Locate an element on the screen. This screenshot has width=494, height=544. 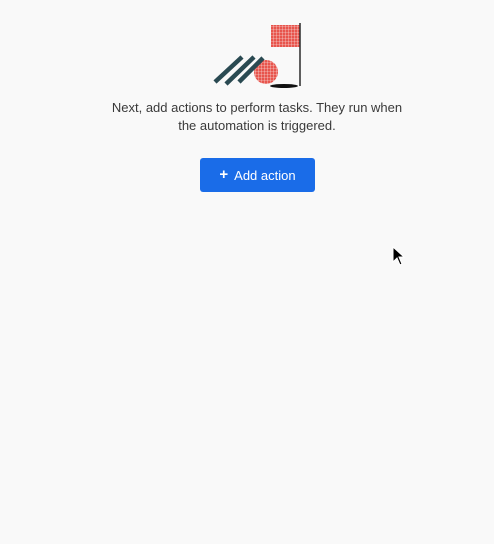
plus-icon: + is located at coordinates (224, 174).